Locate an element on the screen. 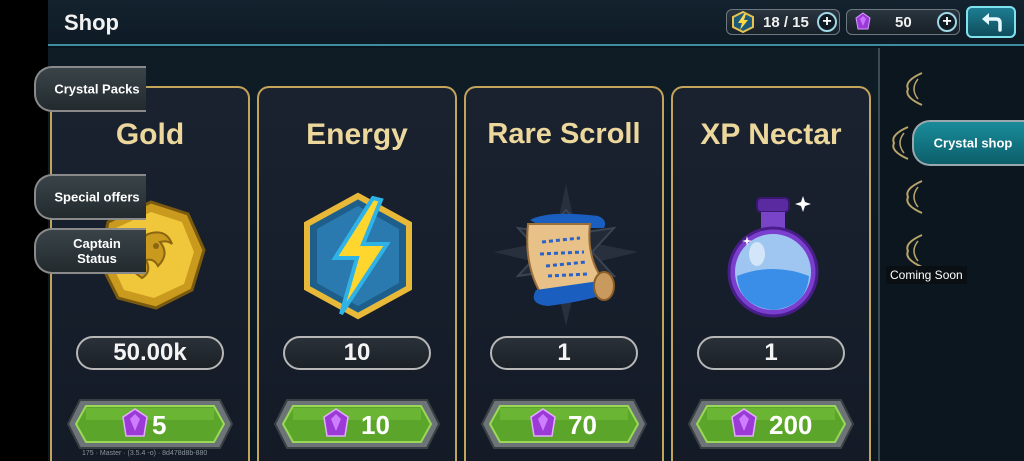 This screenshot has height=461, width=1024. tab-special-offers: Special offers is located at coordinates (90, 197).